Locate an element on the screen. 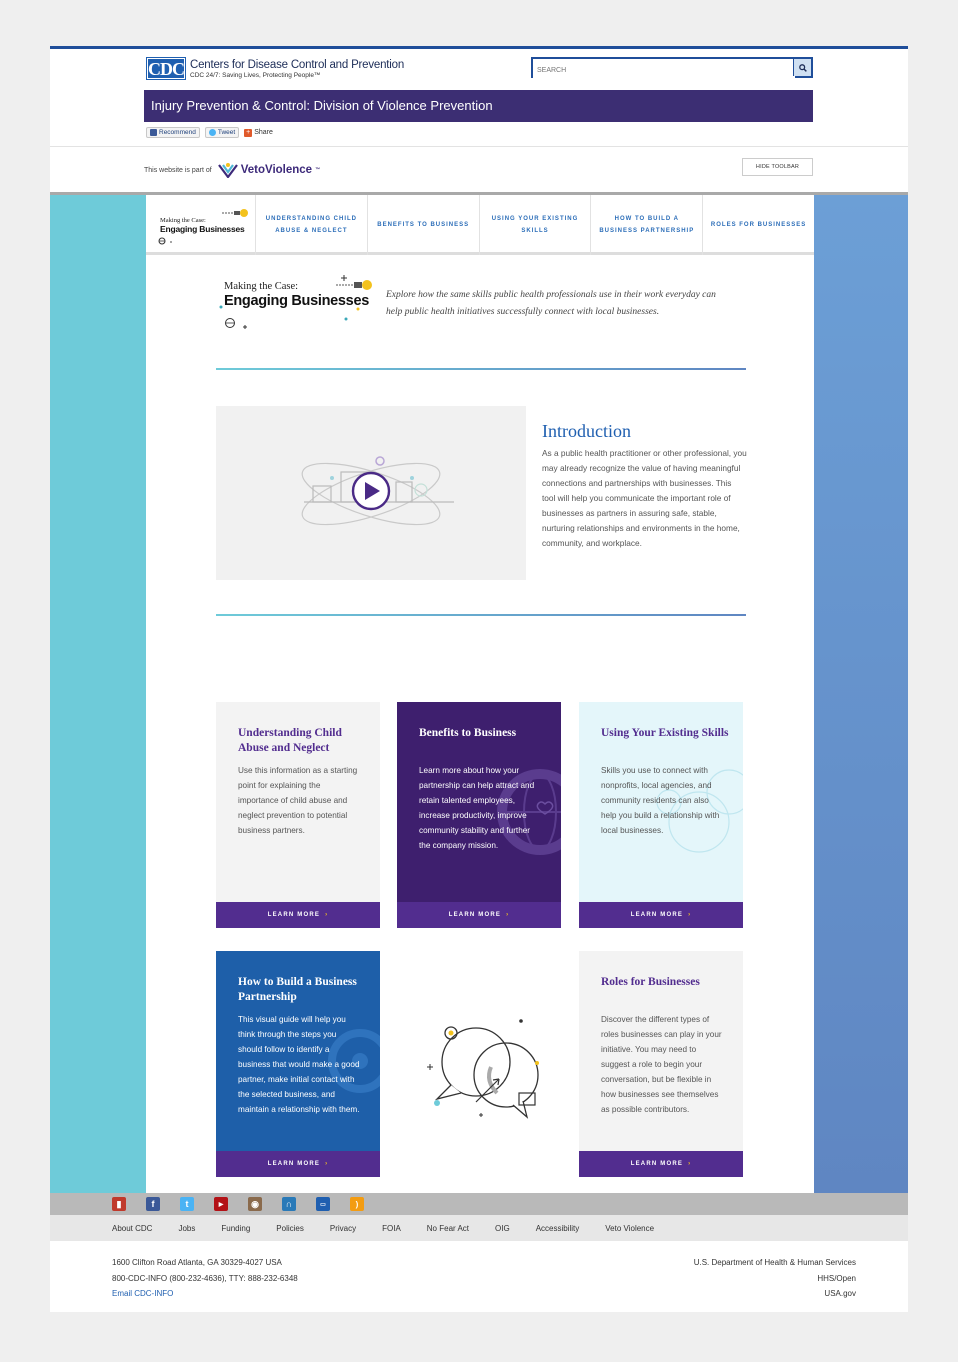  rss-icon: ) is located at coordinates (357, 1204).